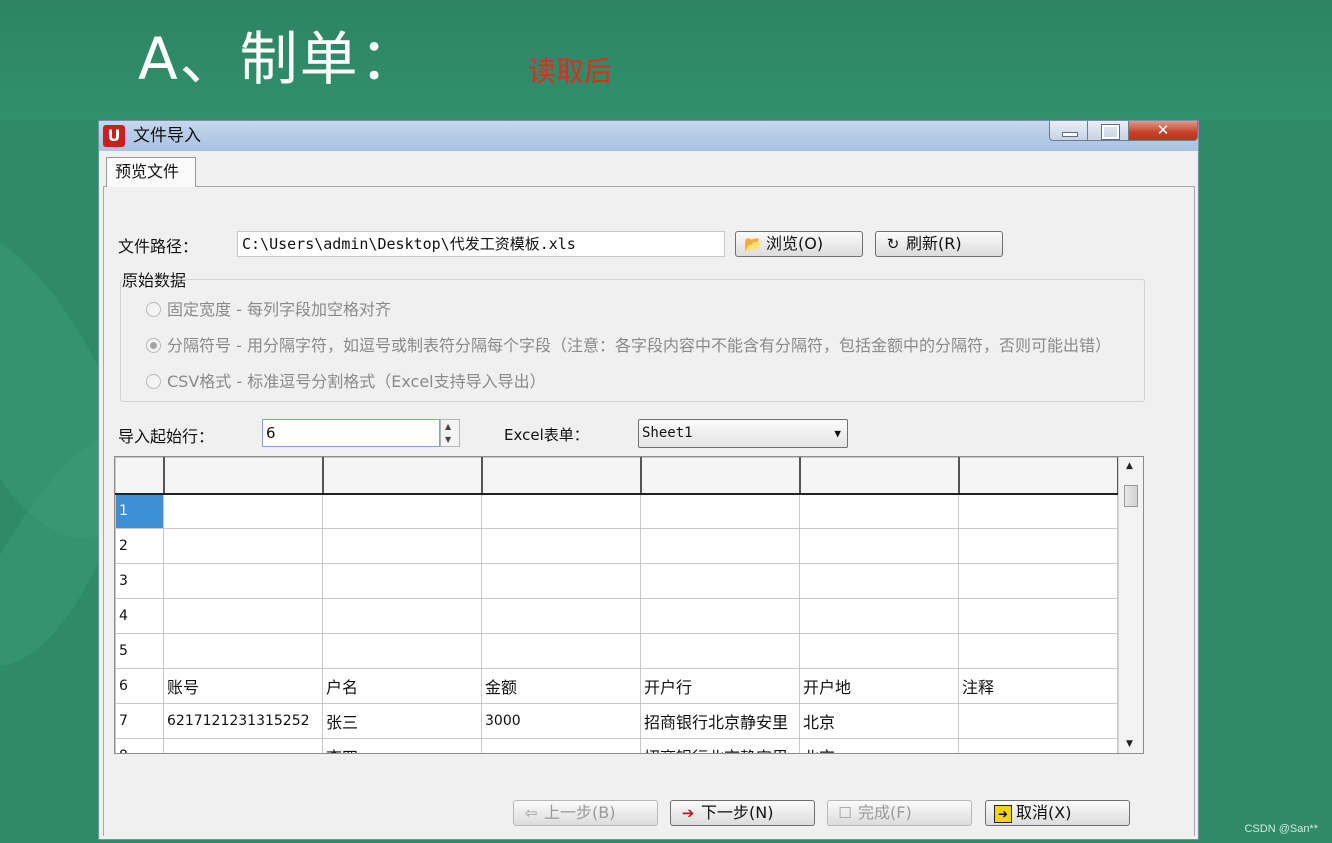  I want to click on minimize-button, so click(1068, 131).